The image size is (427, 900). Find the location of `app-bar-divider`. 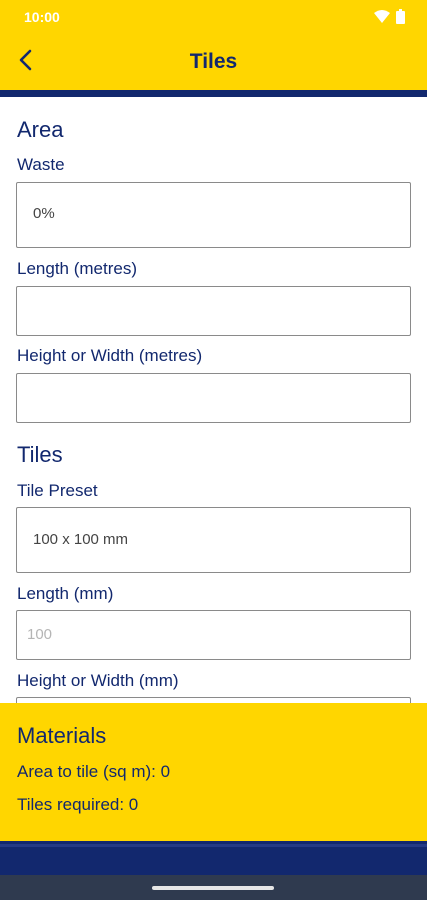

app-bar-divider is located at coordinates (213, 93).